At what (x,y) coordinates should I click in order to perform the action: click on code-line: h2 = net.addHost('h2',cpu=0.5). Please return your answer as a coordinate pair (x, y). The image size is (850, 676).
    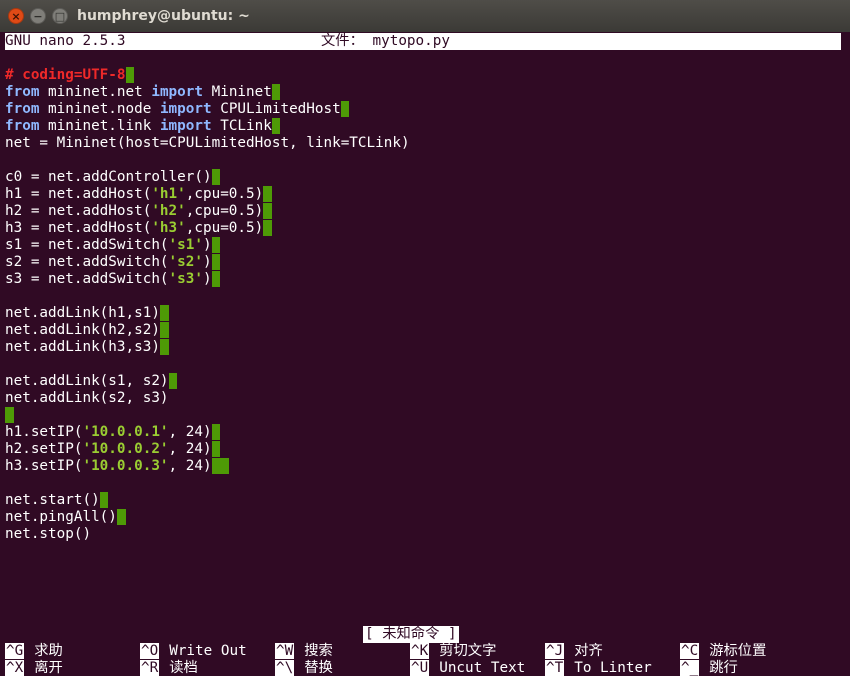
    Looking at the image, I should click on (138, 211).